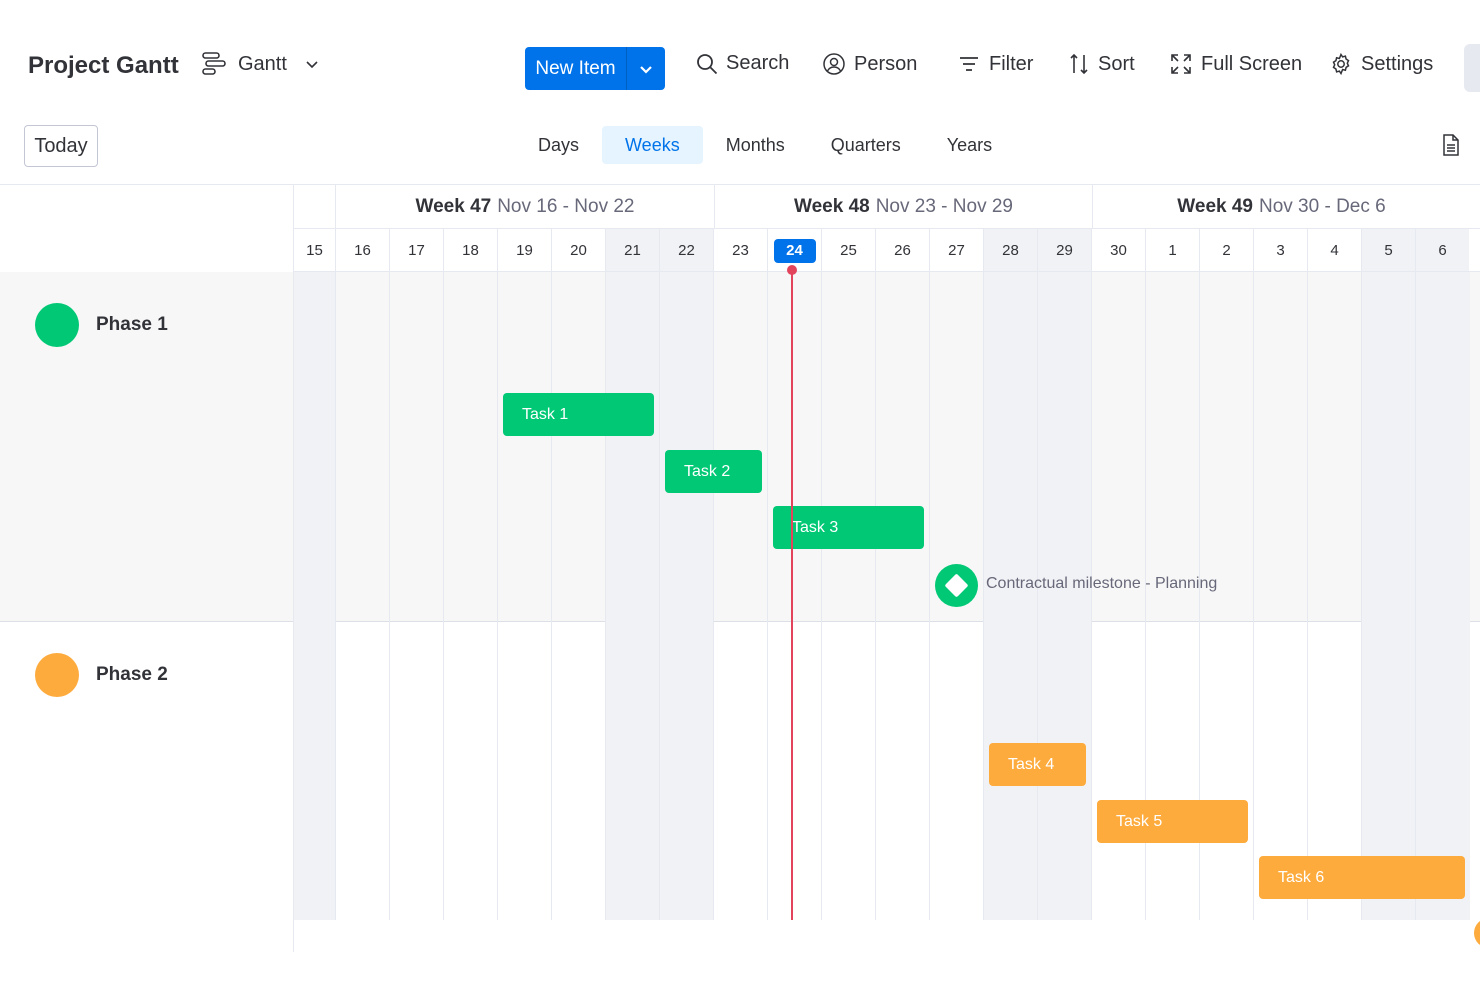 The image size is (1480, 987). What do you see at coordinates (632, 250) in the screenshot?
I see `day-cell: 21` at bounding box center [632, 250].